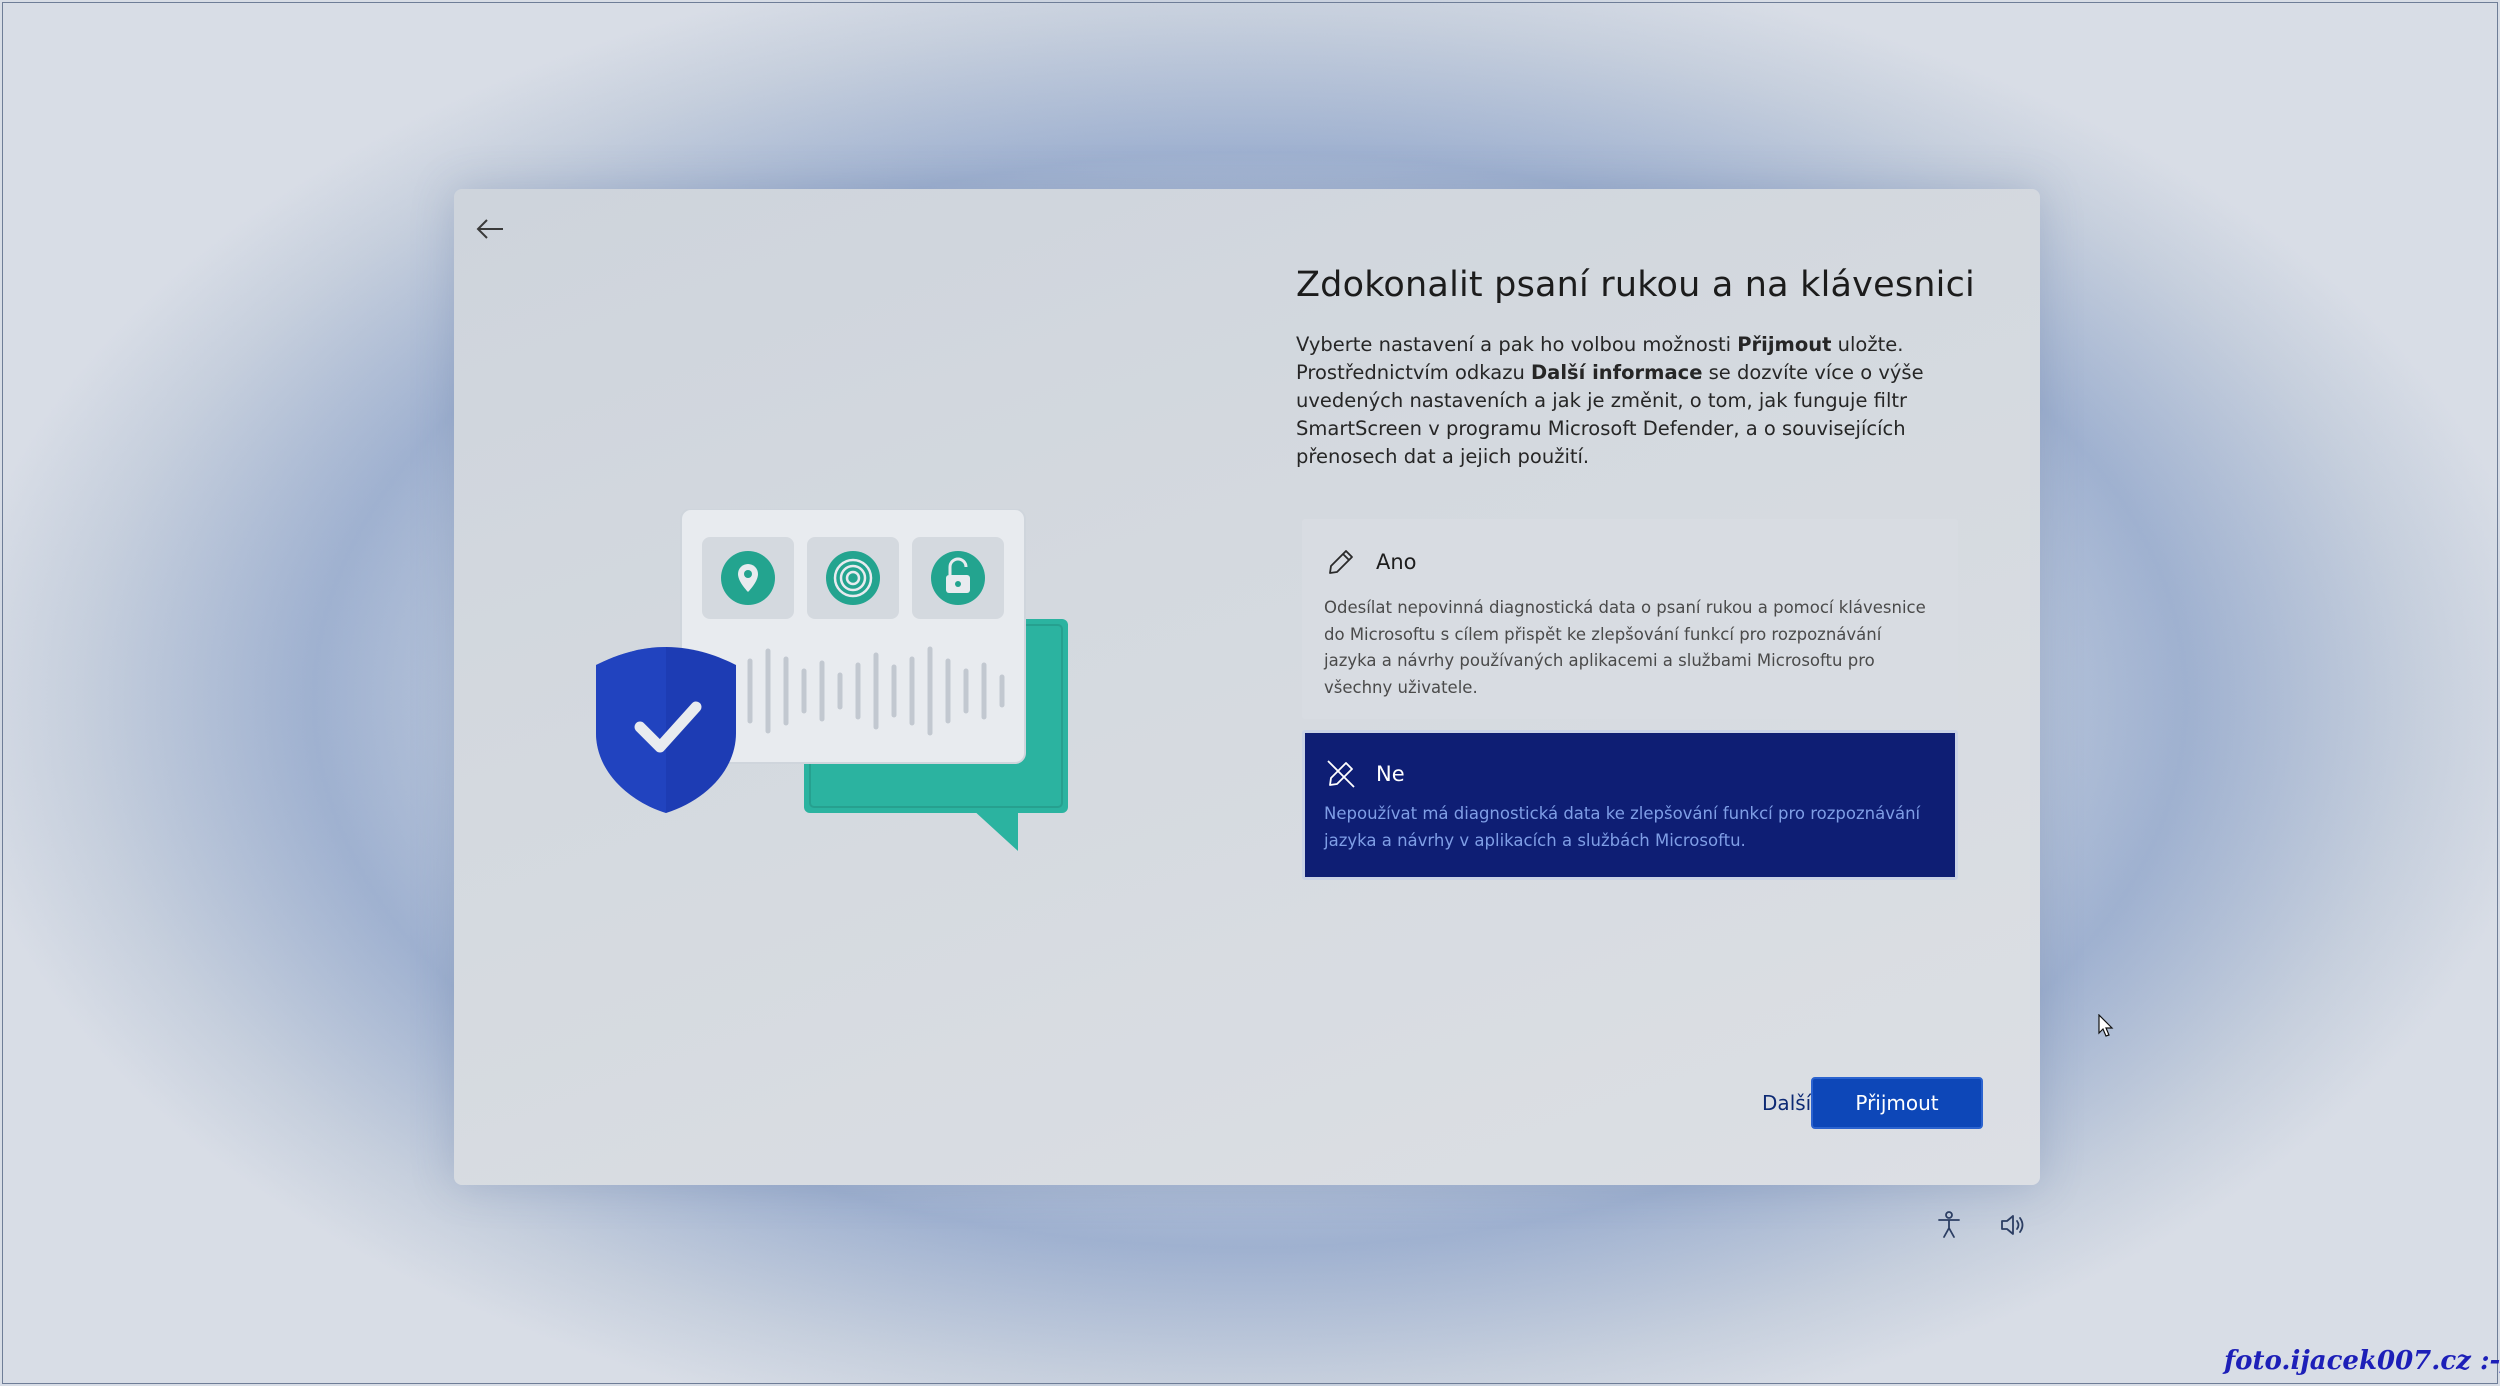 This screenshot has width=2500, height=1386. I want to click on unlock-icon, so click(958, 578).